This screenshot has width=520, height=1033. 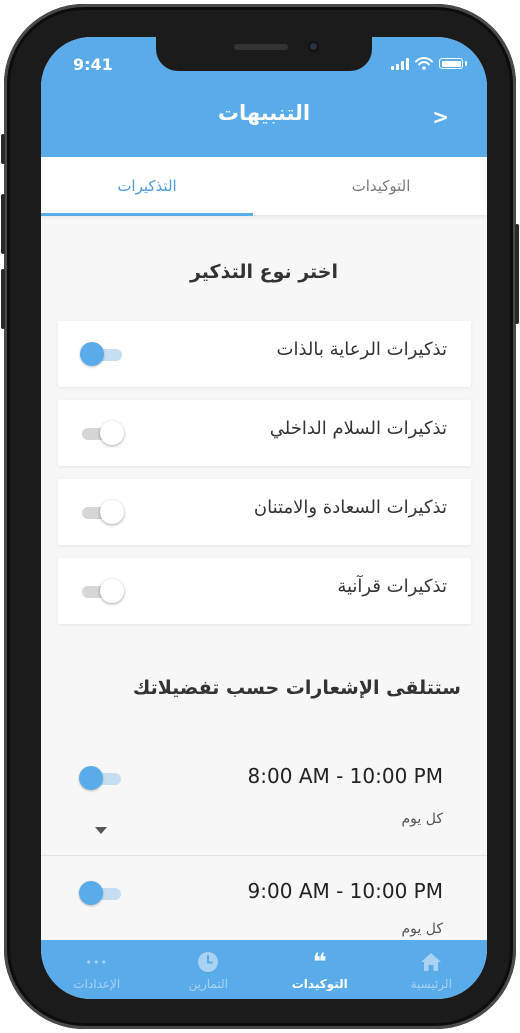 What do you see at coordinates (3, 299) in the screenshot?
I see `volume-down-button` at bounding box center [3, 299].